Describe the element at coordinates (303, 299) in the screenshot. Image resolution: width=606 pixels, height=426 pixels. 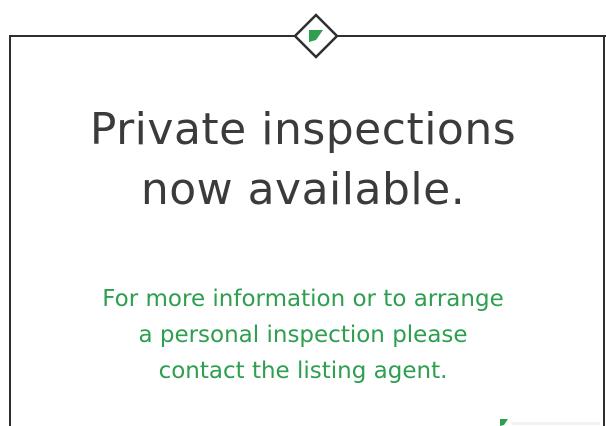
I see `message-line-1: For more information or to arrange` at that location.